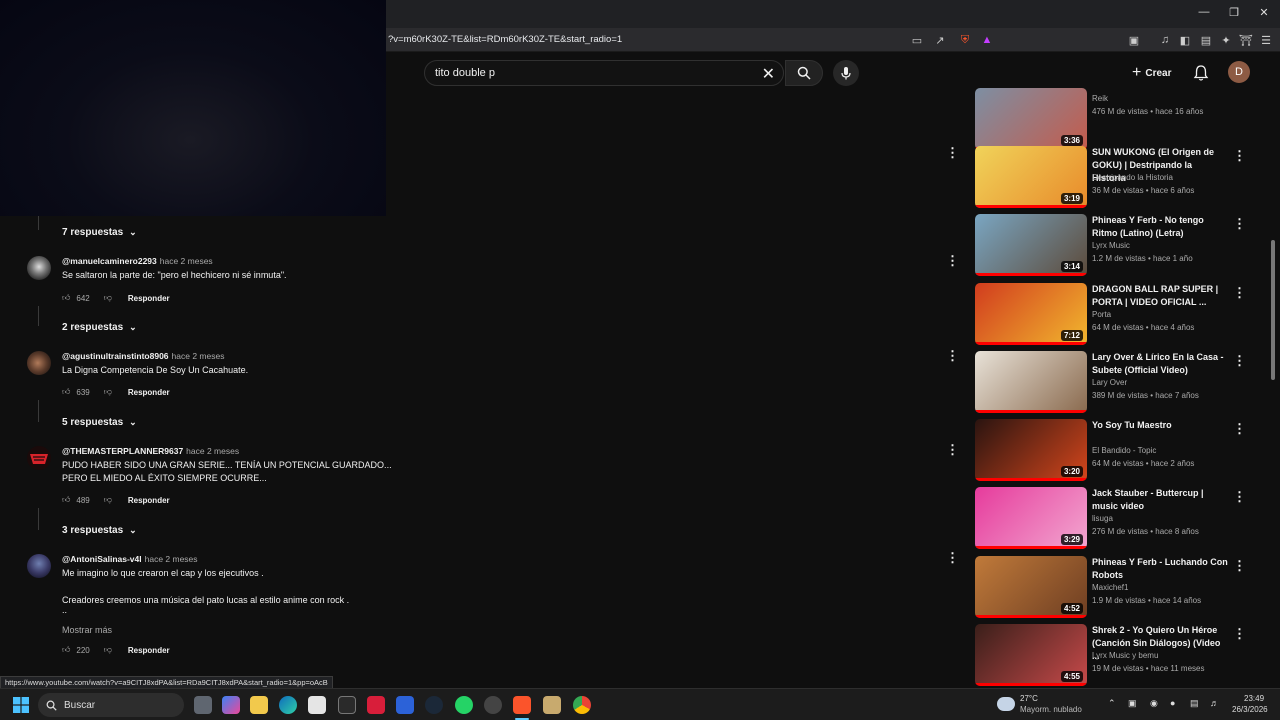 This screenshot has width=1280, height=720. I want to click on channel-name: Destripando la Historia, so click(1132, 177).